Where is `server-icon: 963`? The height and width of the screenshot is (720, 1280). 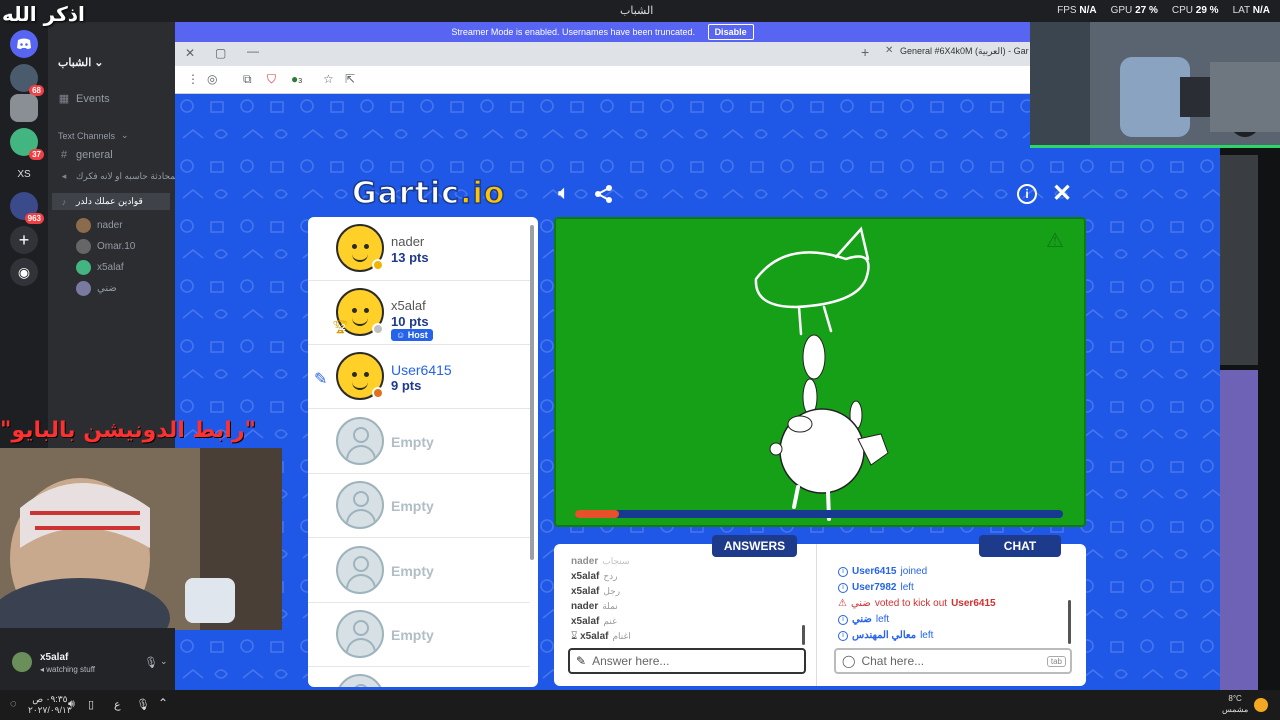 server-icon: 963 is located at coordinates (27, 208).